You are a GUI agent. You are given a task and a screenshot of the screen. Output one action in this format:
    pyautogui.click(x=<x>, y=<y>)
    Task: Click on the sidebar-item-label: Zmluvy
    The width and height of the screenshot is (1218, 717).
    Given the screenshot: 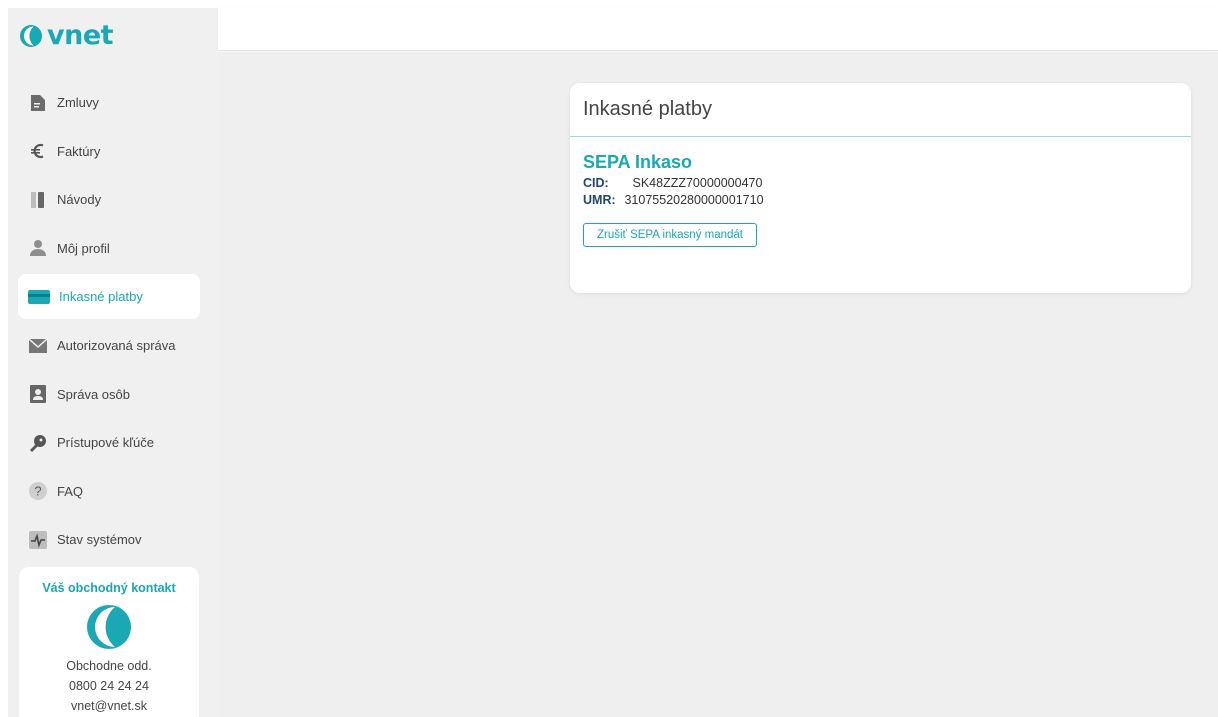 What is the action you would take?
    pyautogui.click(x=78, y=102)
    